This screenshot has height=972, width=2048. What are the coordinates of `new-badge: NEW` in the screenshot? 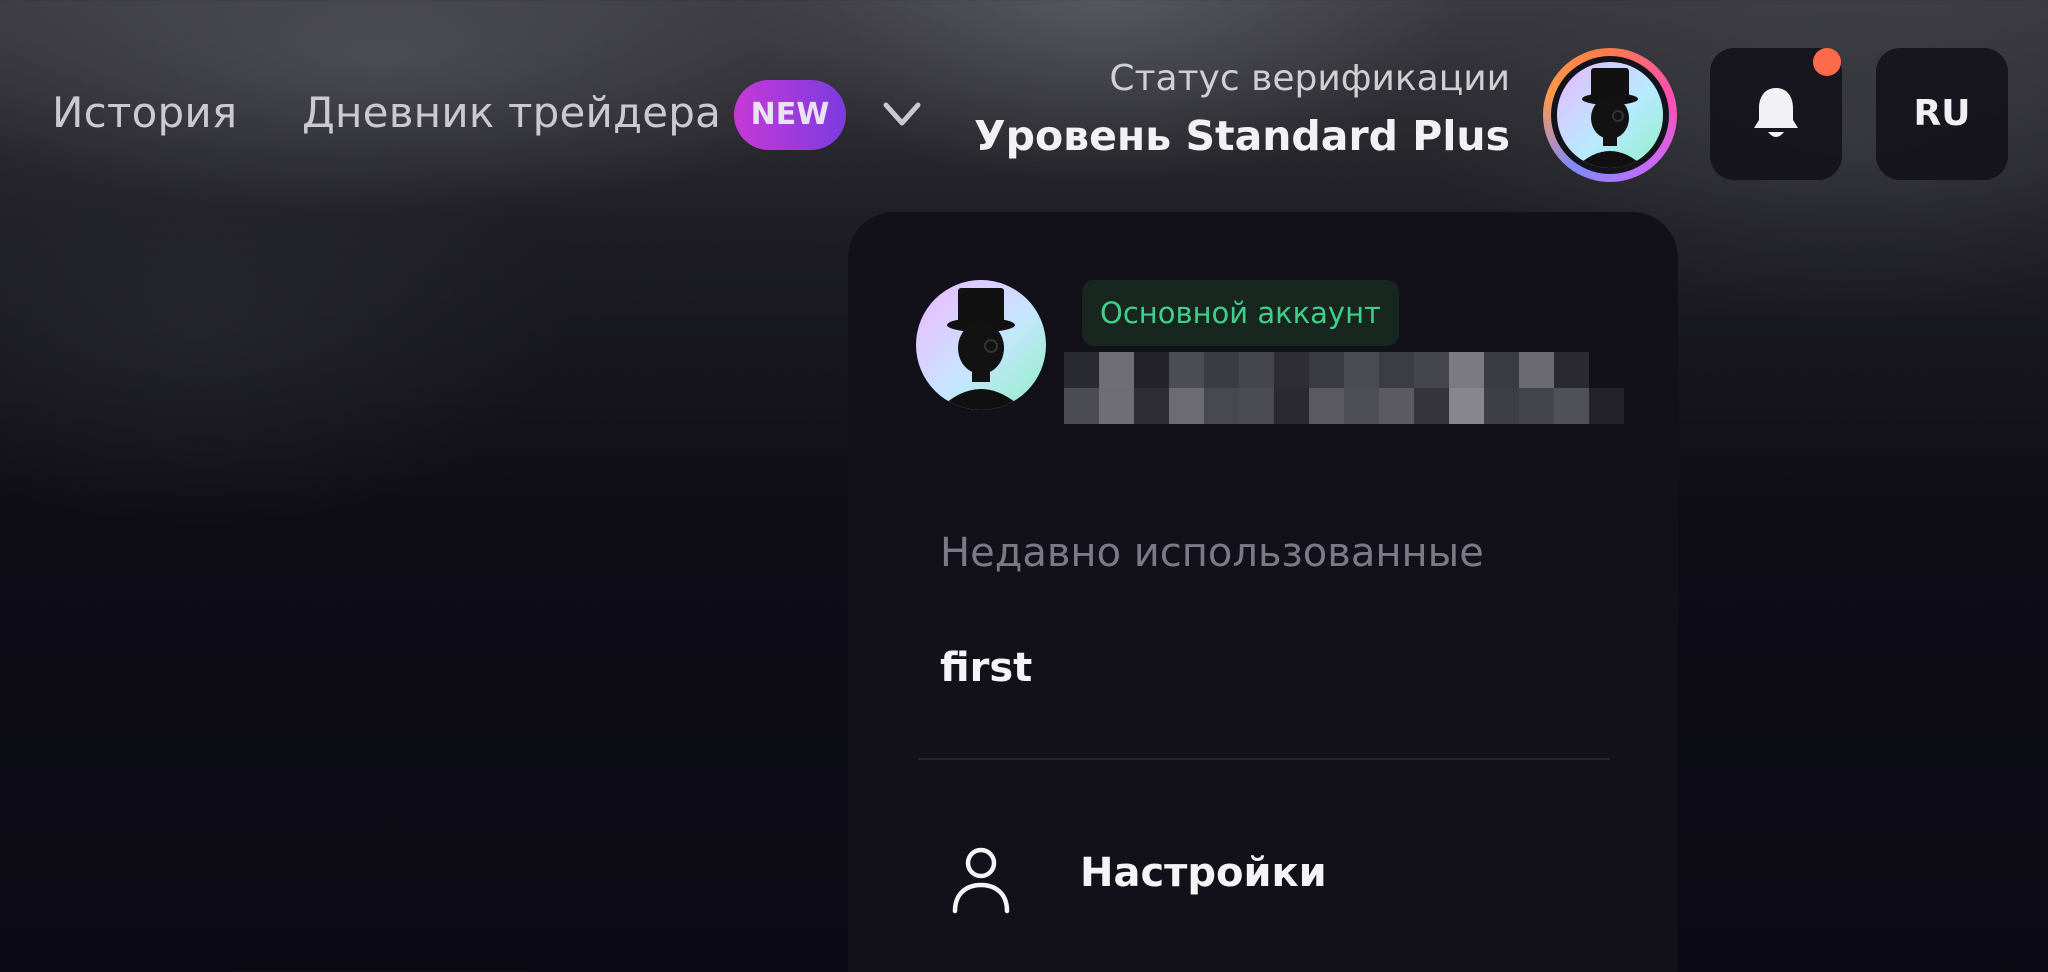 It's located at (790, 115).